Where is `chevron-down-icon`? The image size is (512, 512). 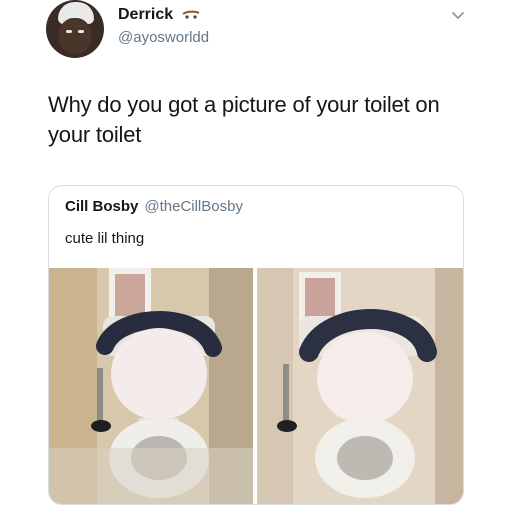
chevron-down-icon is located at coordinates (458, 15).